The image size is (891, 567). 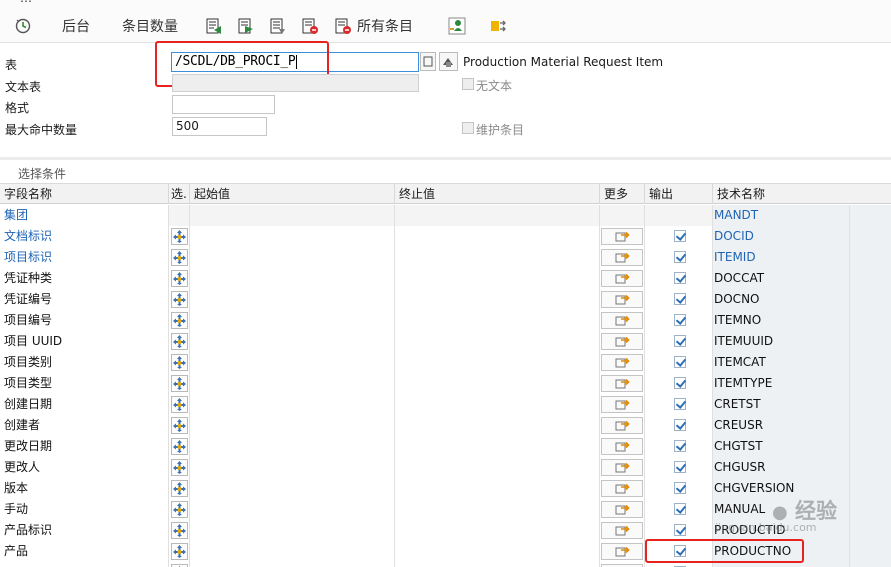 I want to click on other-table-button, so click(x=498, y=26).